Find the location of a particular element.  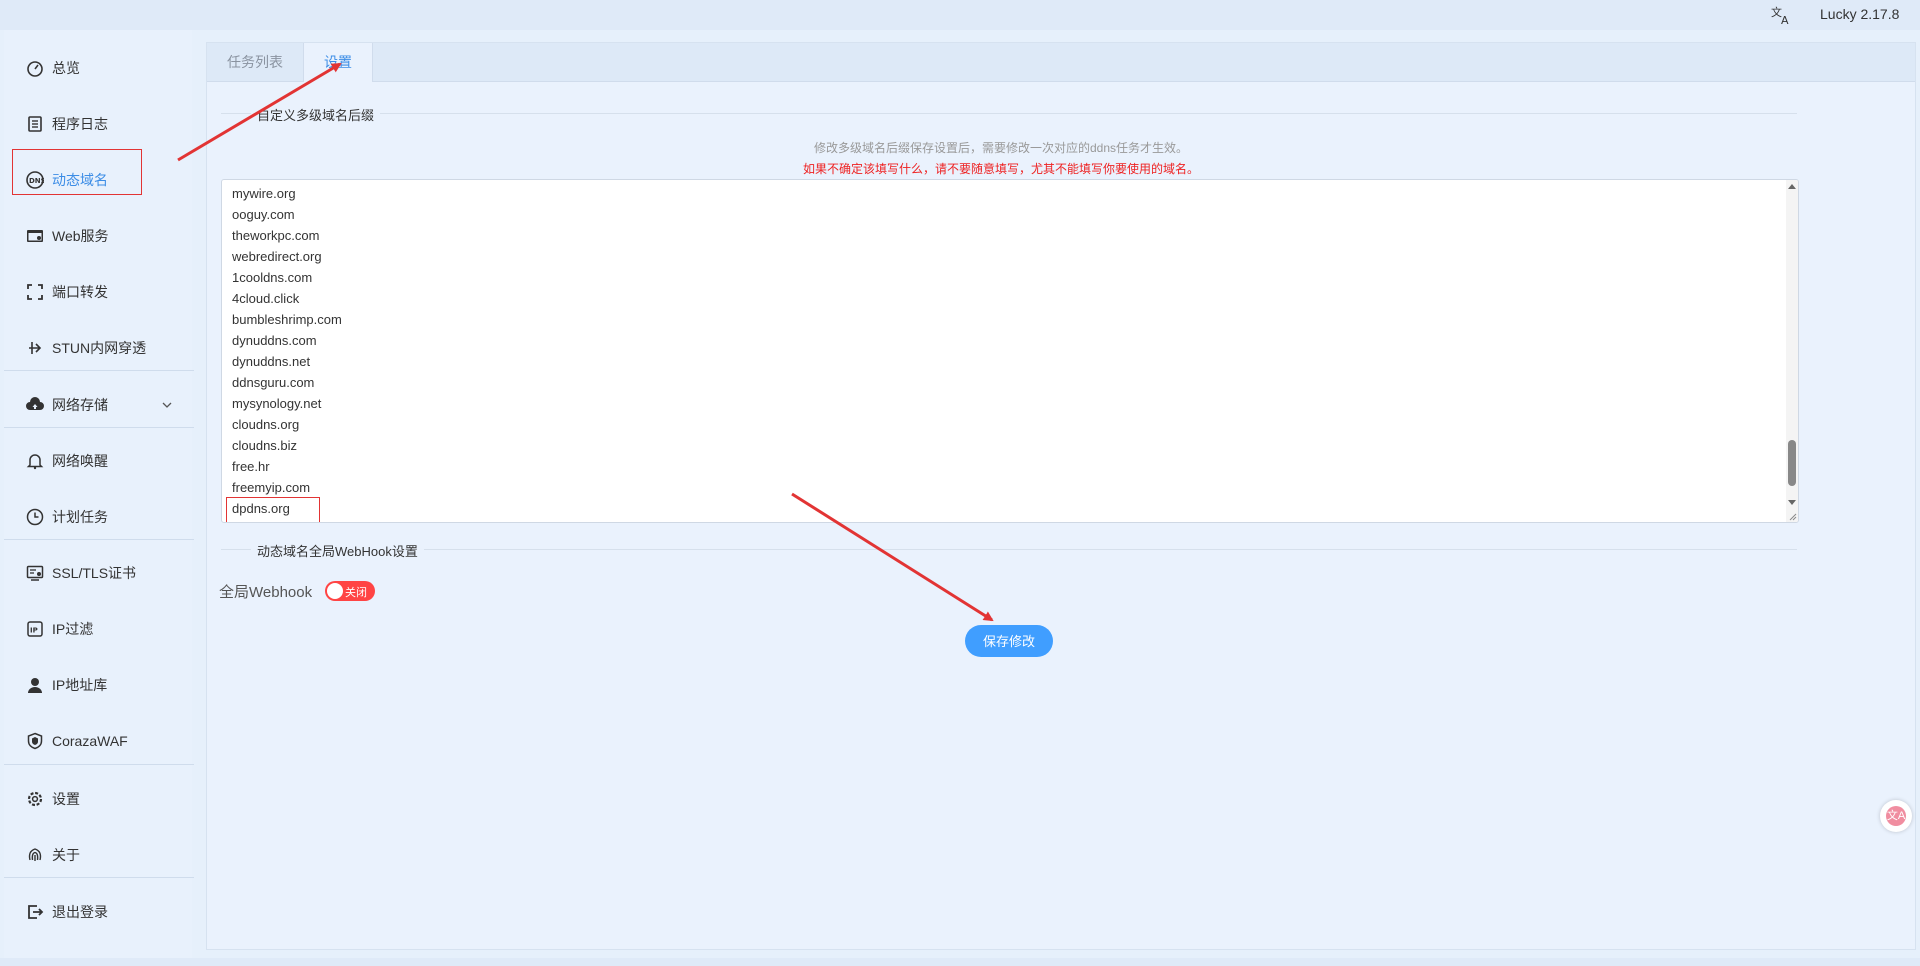

sidebar-item-label: 总览 is located at coordinates (66, 68).